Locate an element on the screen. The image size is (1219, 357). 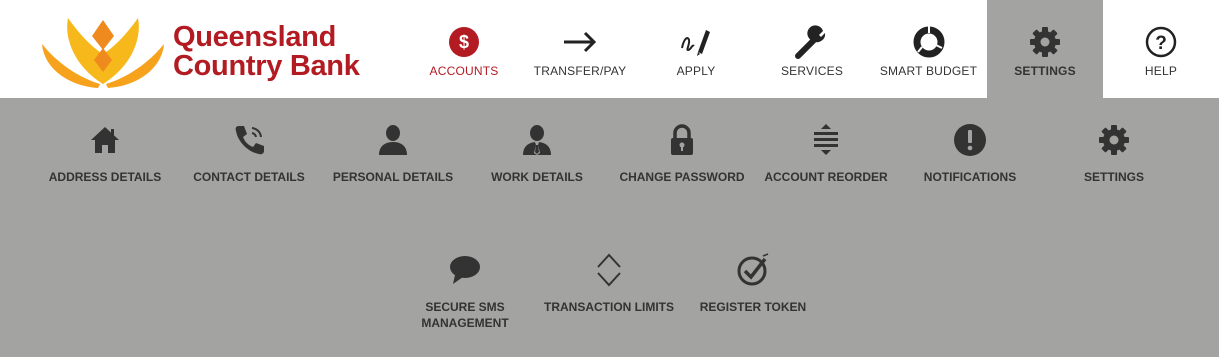
bank-name: Queensland Country Bank is located at coordinates (266, 52).